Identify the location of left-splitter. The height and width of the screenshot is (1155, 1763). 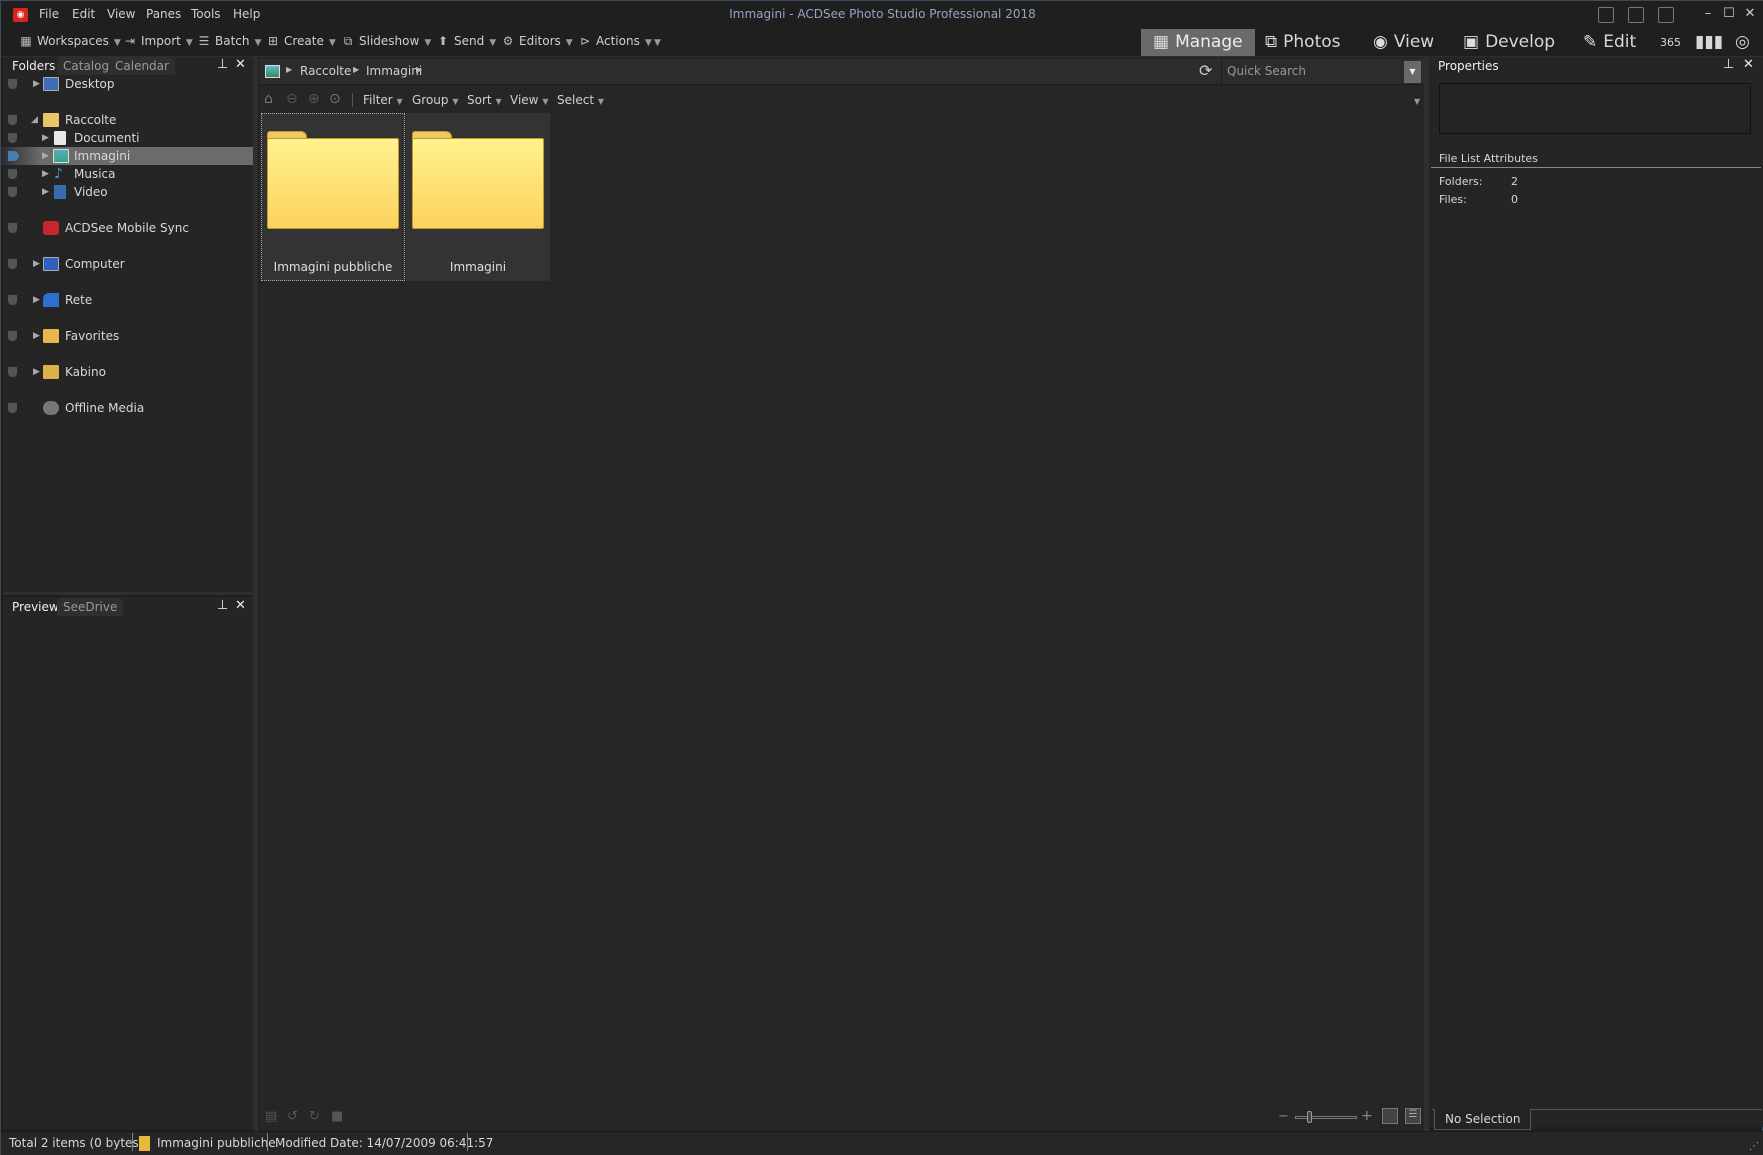
(255, 594).